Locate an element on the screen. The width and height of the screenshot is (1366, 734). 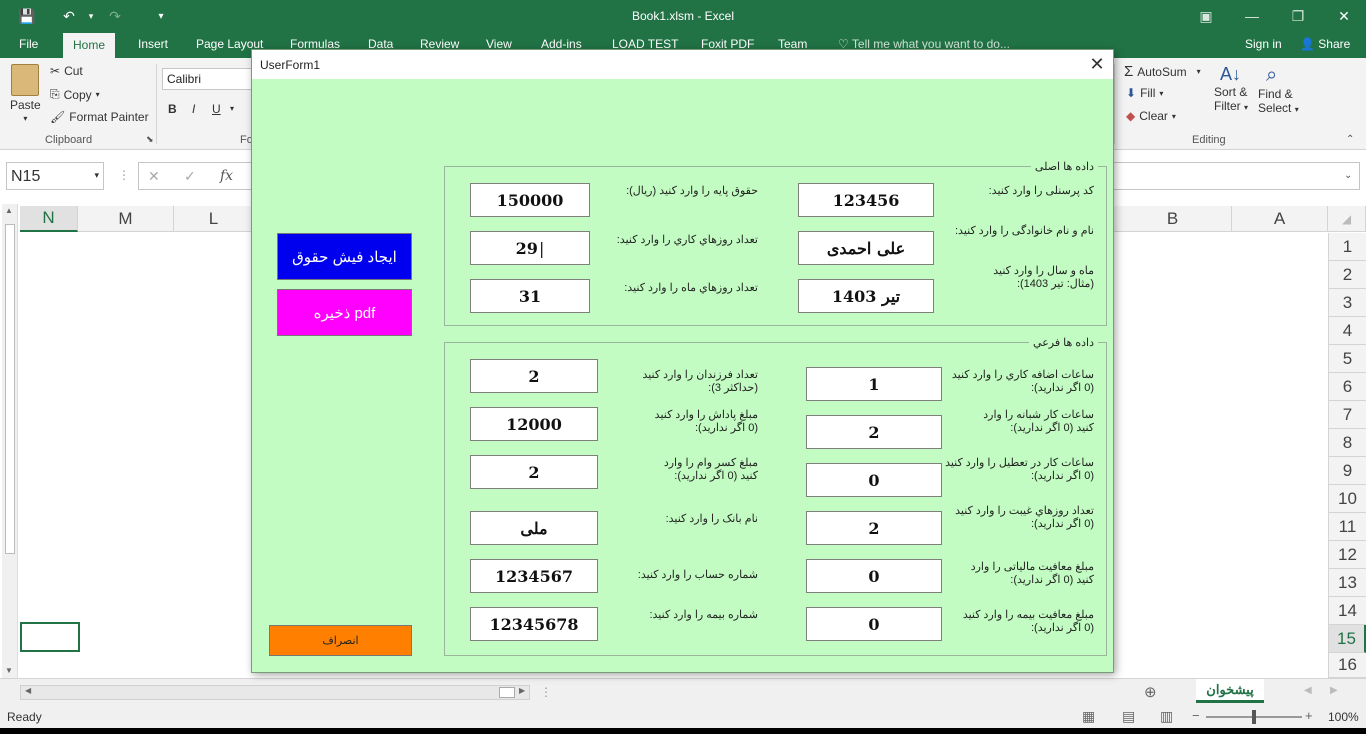
loan-deduction-input: 2 is located at coordinates (534, 472).